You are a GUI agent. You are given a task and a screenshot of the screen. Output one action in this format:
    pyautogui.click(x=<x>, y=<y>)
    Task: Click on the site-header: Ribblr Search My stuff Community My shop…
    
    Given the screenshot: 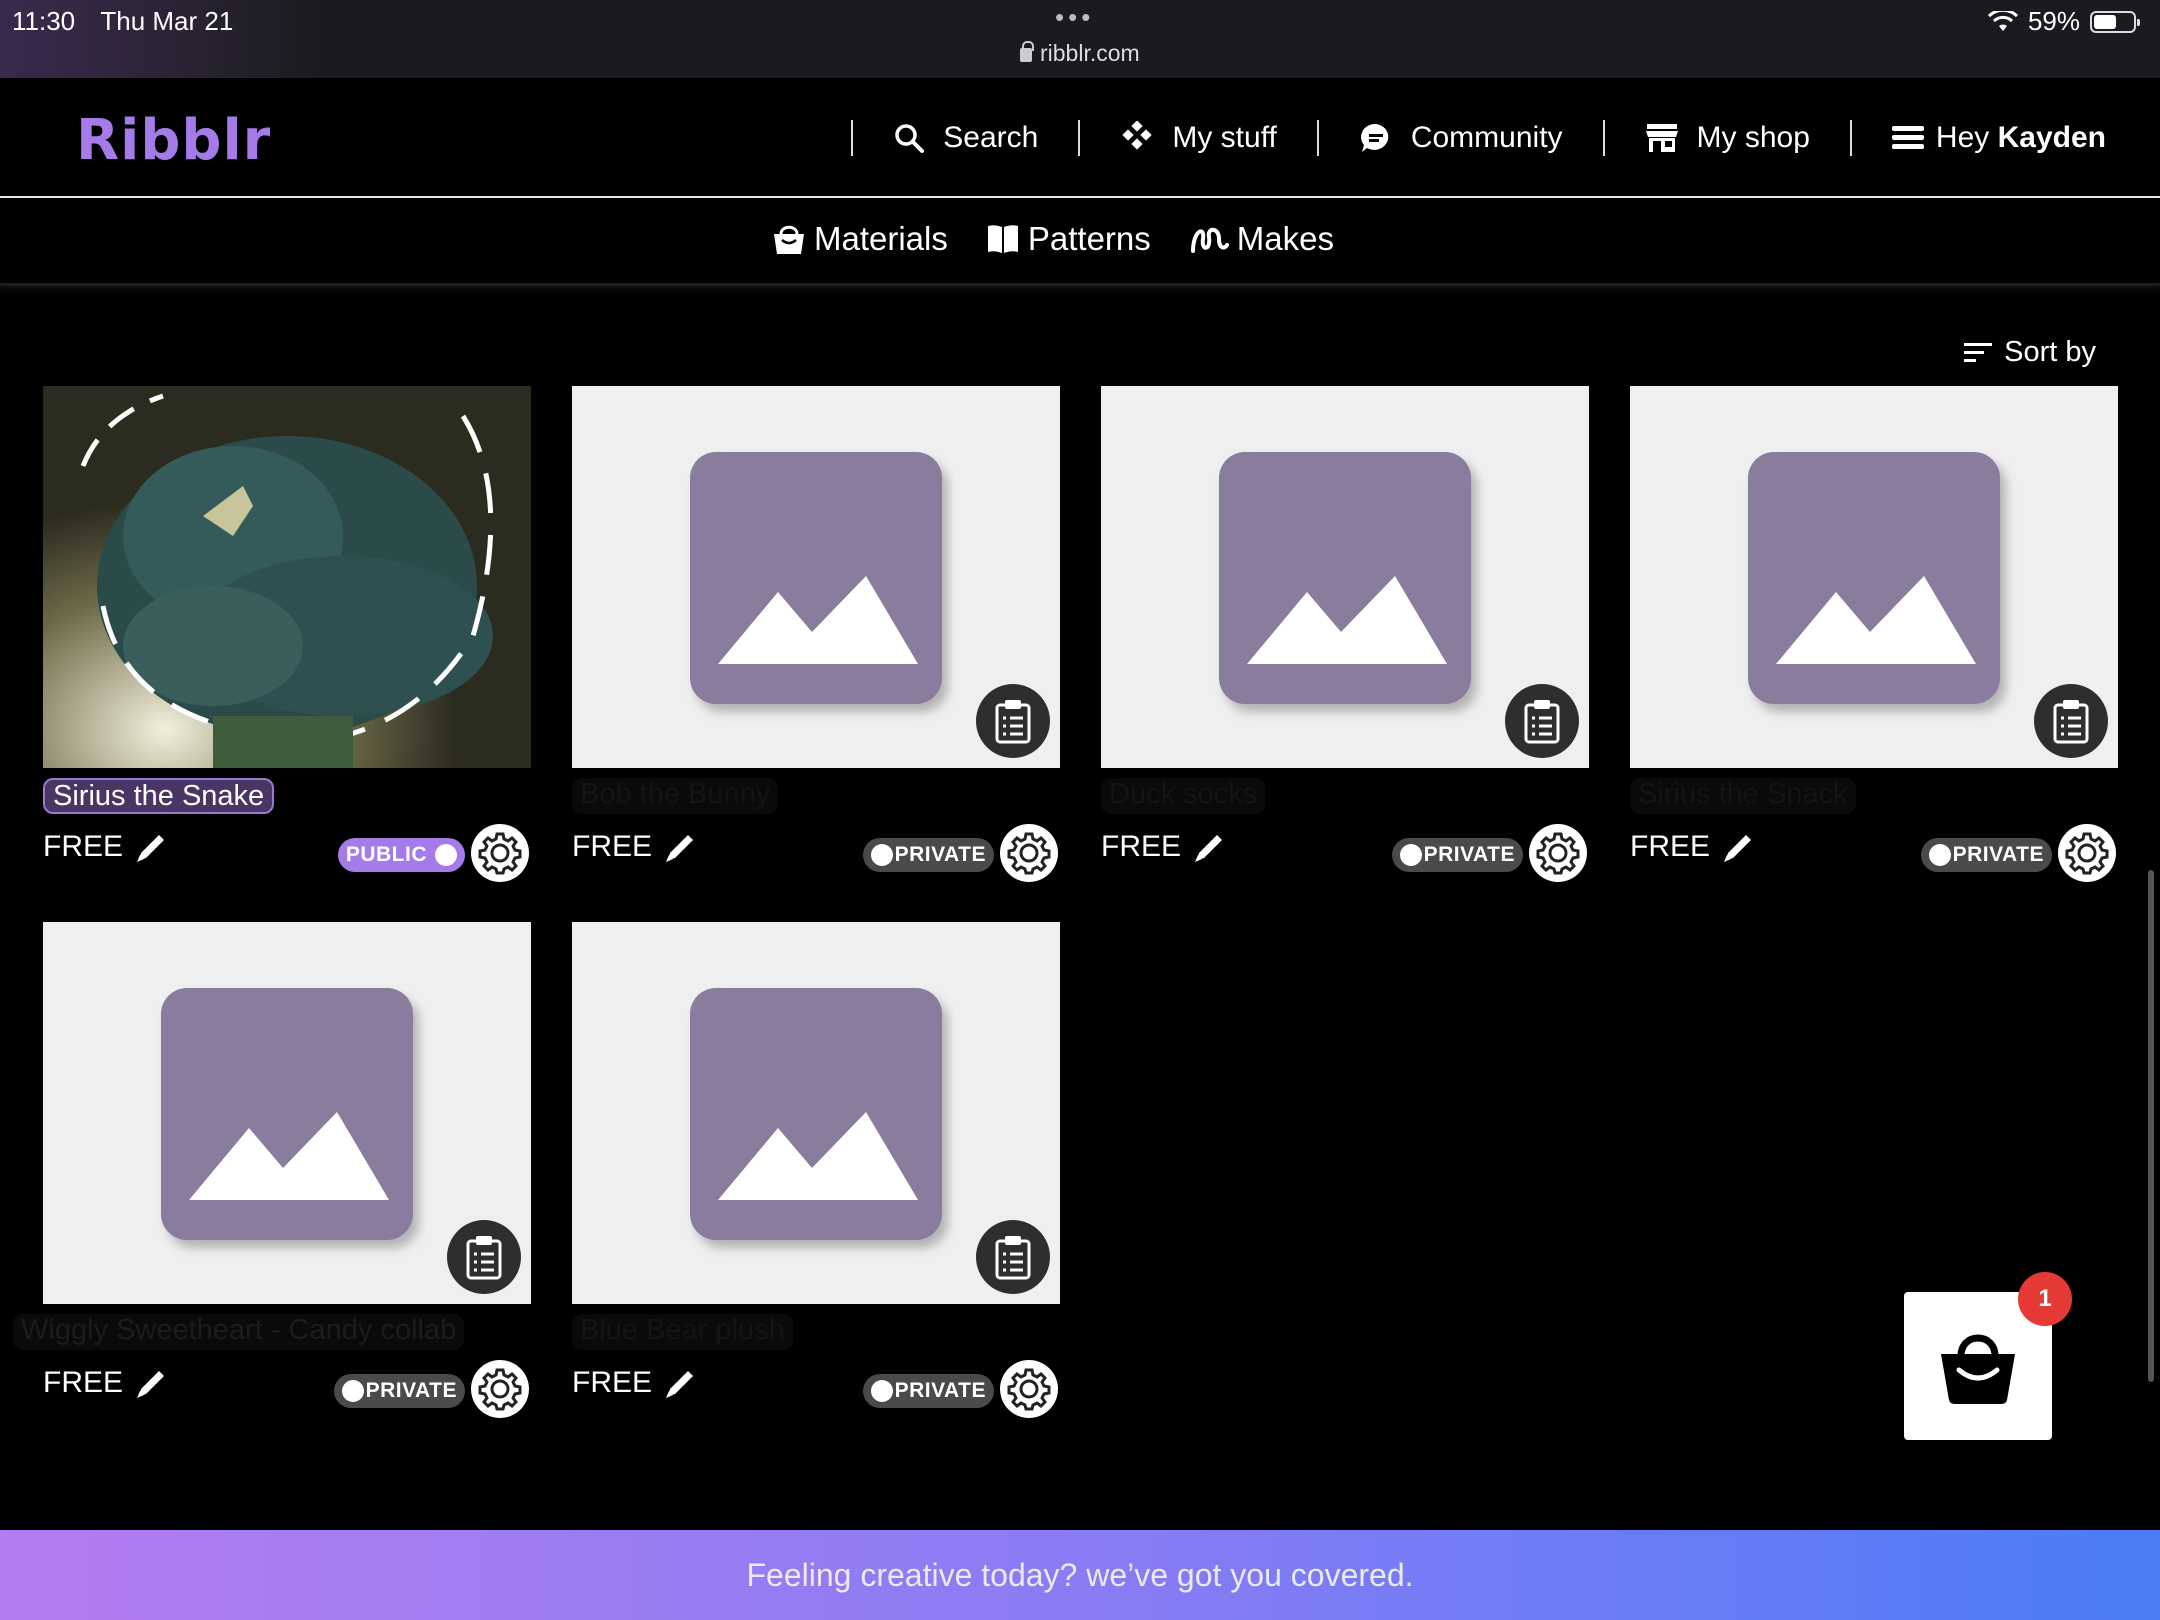 What is the action you would take?
    pyautogui.click(x=1080, y=138)
    